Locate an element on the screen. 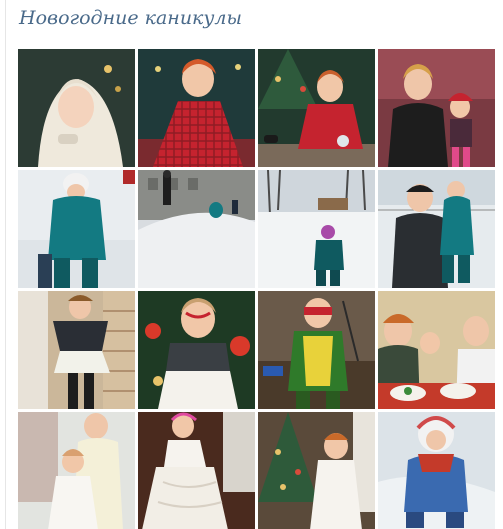  divider is located at coordinates (5, 264).